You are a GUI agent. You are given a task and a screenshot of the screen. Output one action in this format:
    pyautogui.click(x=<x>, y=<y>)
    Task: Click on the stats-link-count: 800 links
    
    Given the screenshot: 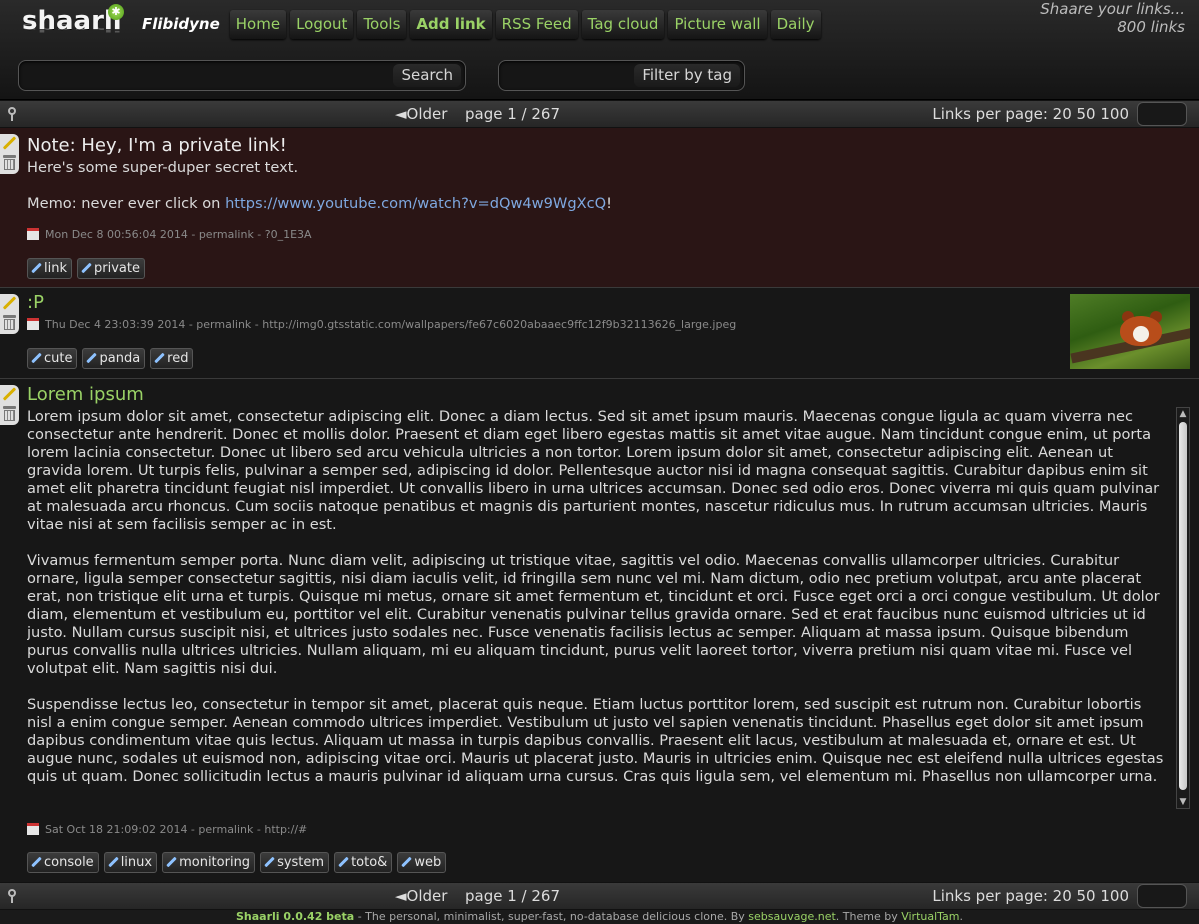 What is the action you would take?
    pyautogui.click(x=1151, y=27)
    